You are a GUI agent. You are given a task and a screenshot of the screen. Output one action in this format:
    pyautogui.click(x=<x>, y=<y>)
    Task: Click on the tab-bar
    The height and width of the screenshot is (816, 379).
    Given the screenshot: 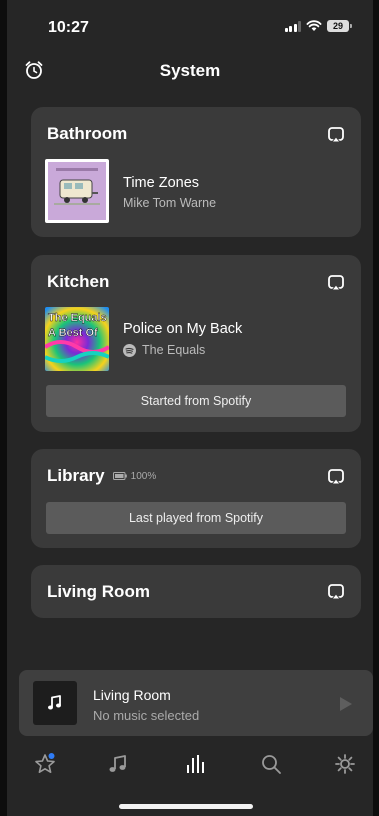 What is the action you would take?
    pyautogui.click(x=190, y=767)
    